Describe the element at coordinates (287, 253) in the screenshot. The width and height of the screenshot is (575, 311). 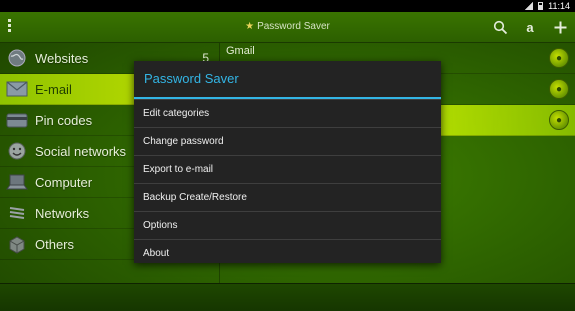
I see `menu-item-about: About` at that location.